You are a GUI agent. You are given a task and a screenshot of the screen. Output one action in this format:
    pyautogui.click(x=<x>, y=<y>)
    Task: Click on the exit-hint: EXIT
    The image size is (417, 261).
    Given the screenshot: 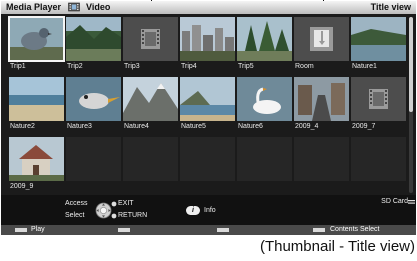 What is the action you would take?
    pyautogui.click(x=126, y=203)
    